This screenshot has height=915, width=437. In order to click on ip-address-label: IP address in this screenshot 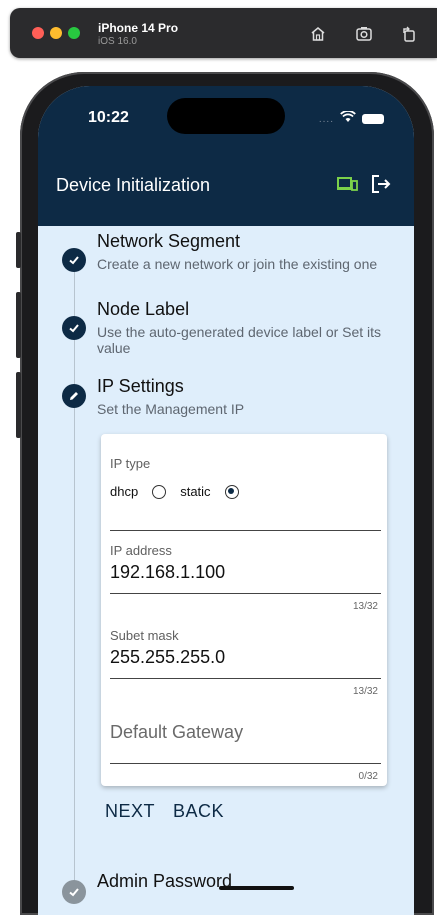, I will do `click(141, 550)`.